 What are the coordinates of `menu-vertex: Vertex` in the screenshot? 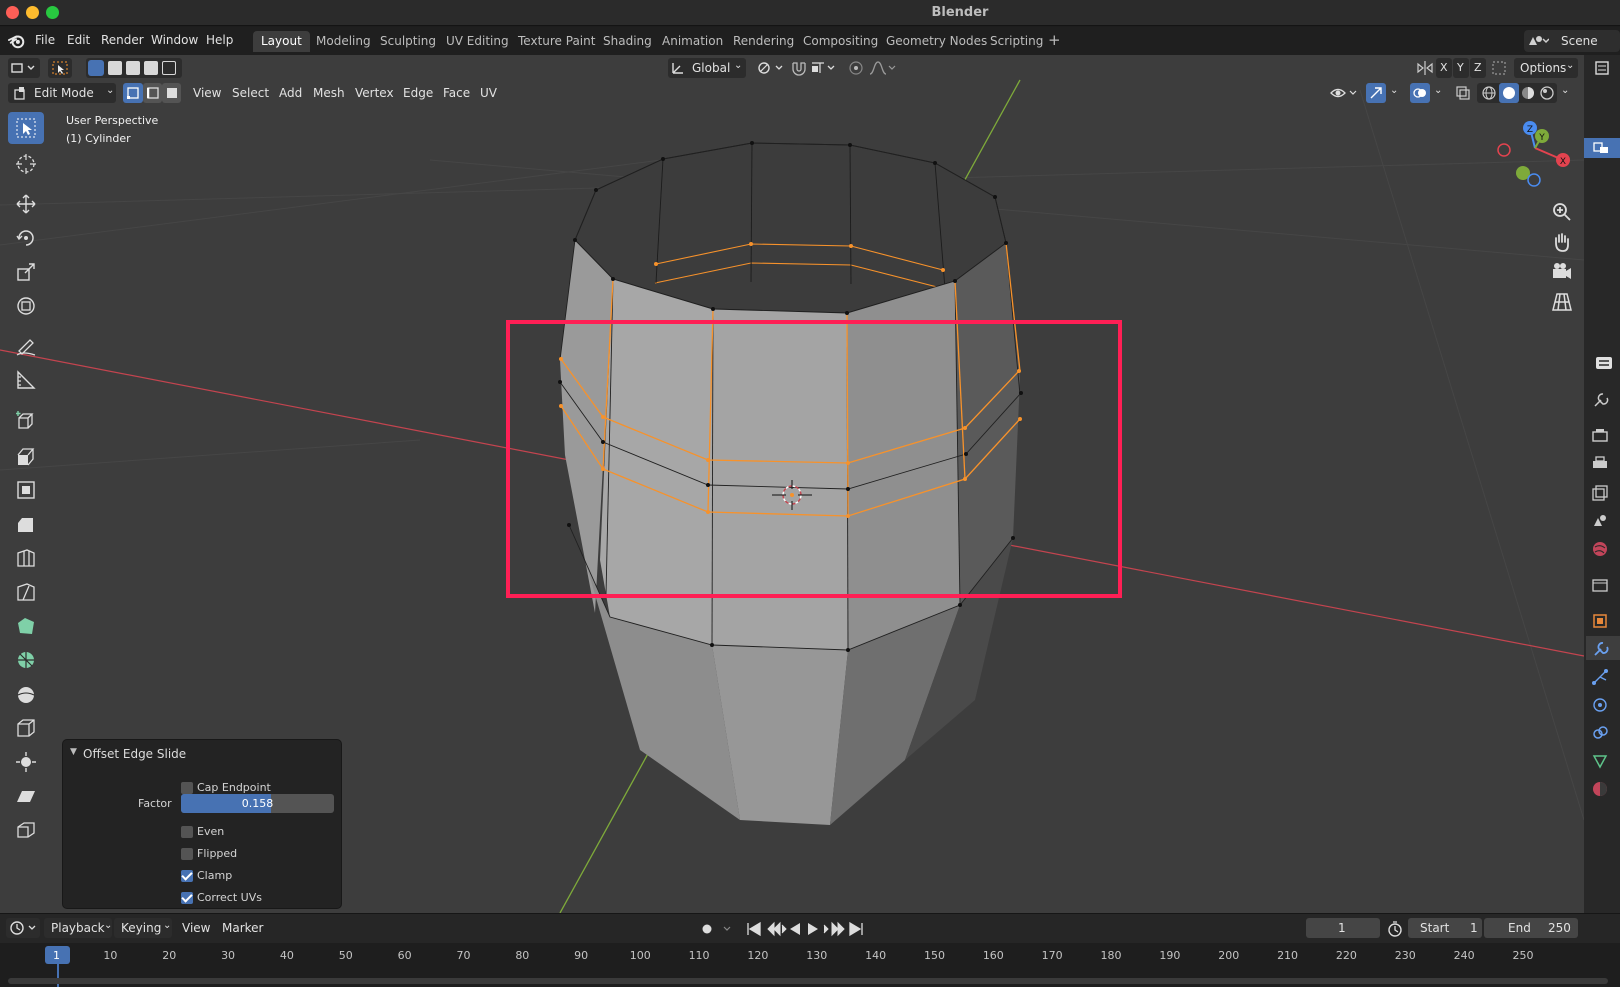 It's located at (374, 93).